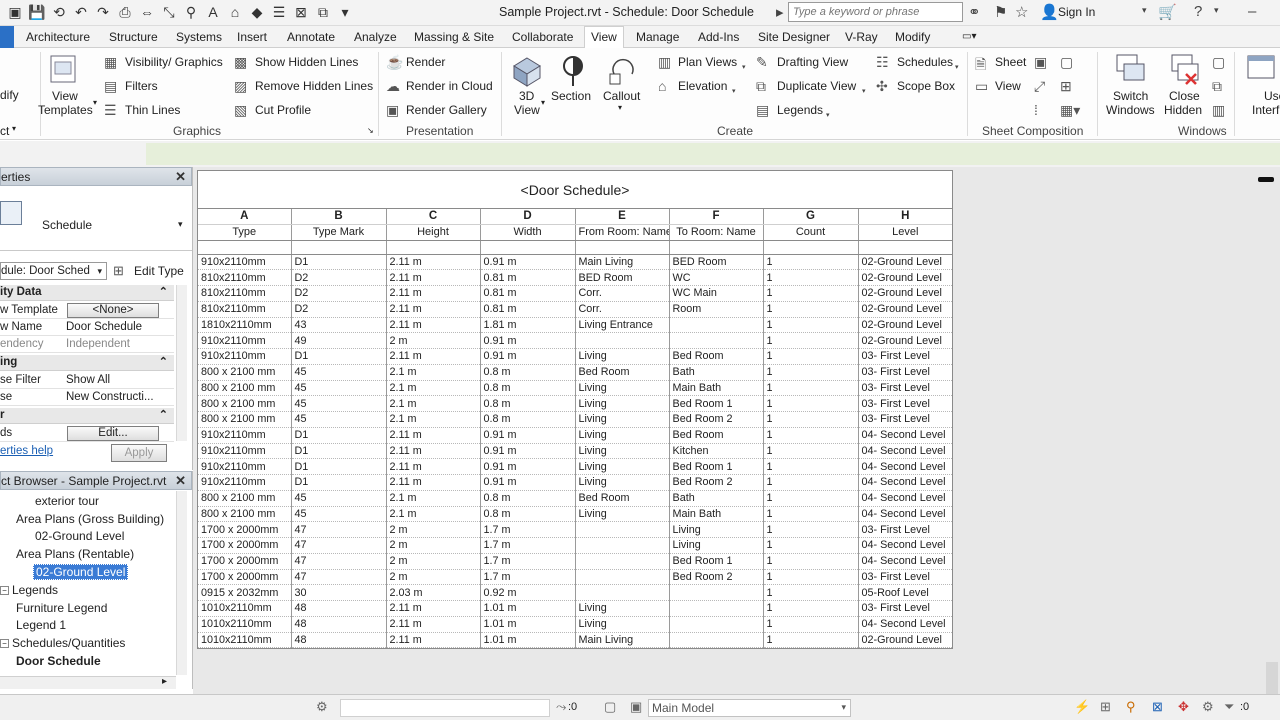 The height and width of the screenshot is (720, 1280). What do you see at coordinates (392, 110) in the screenshot?
I see `render-gallery-icon: ▣` at bounding box center [392, 110].